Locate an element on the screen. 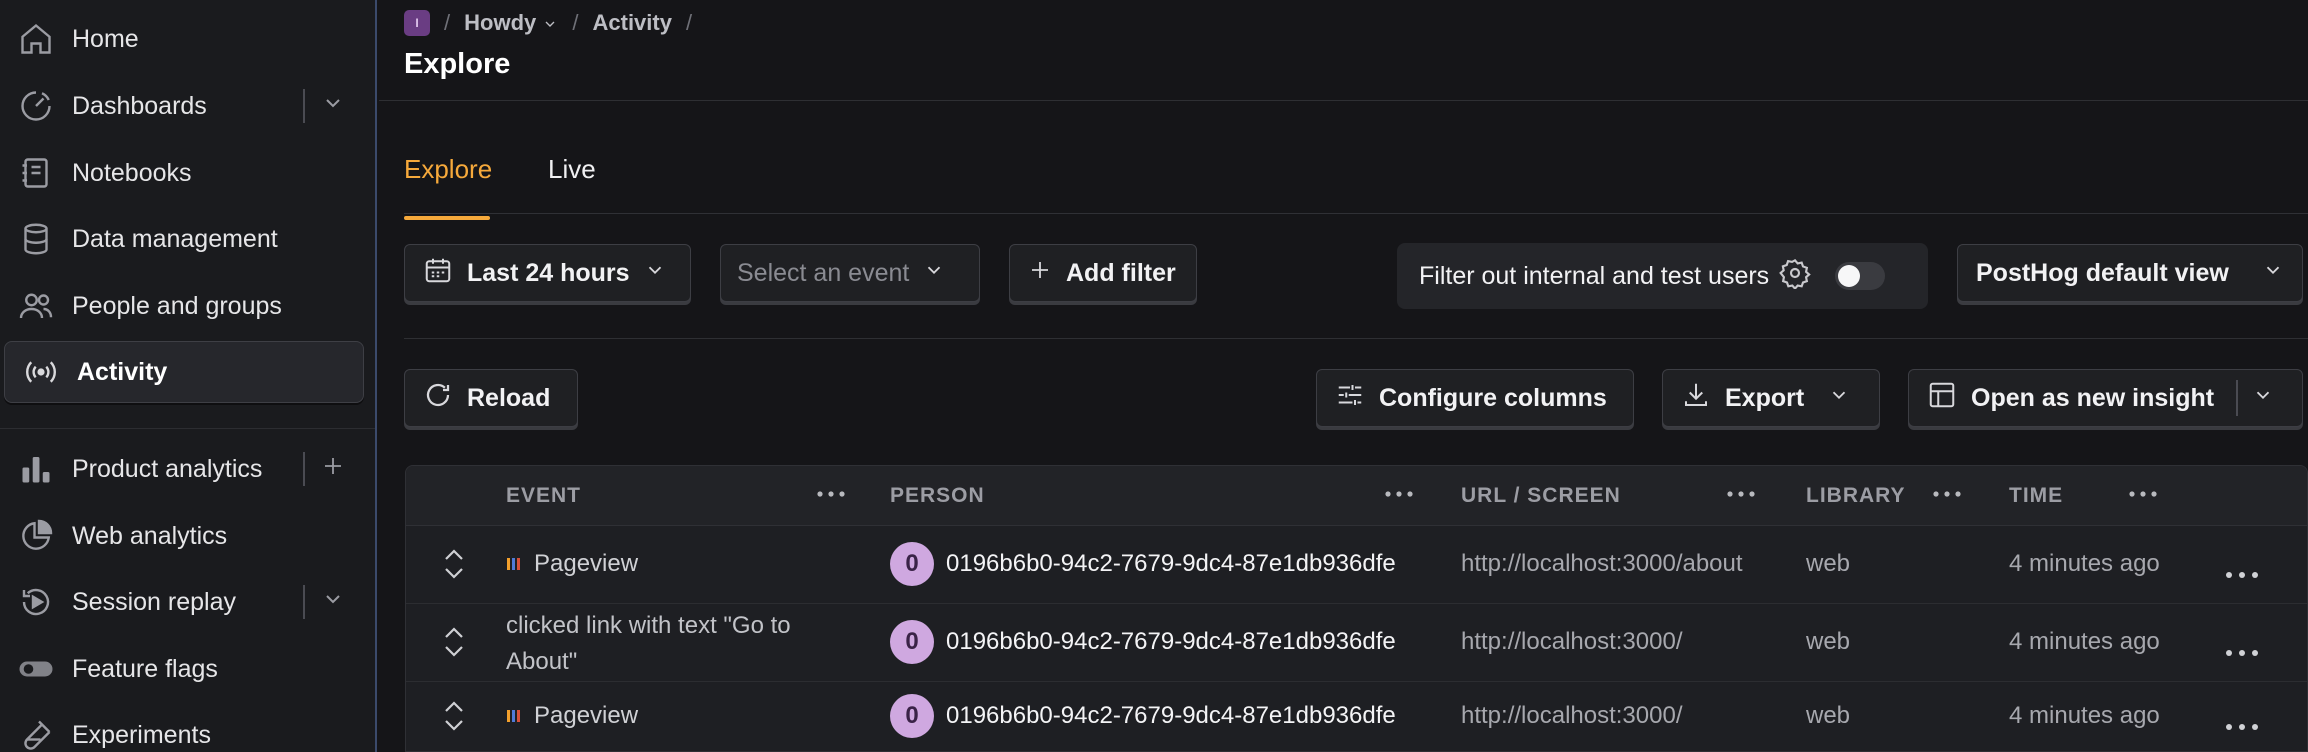 This screenshot has height=752, width=2308. sidebar-item-session-replay: Session replay is located at coordinates (182, 602).